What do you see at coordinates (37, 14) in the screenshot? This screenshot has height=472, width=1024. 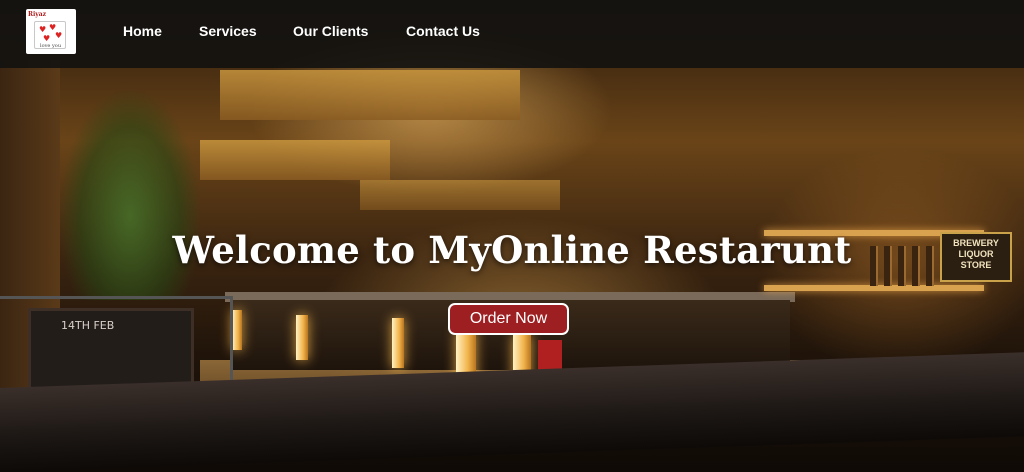 I see `logo-brand-text: Riyaz` at bounding box center [37, 14].